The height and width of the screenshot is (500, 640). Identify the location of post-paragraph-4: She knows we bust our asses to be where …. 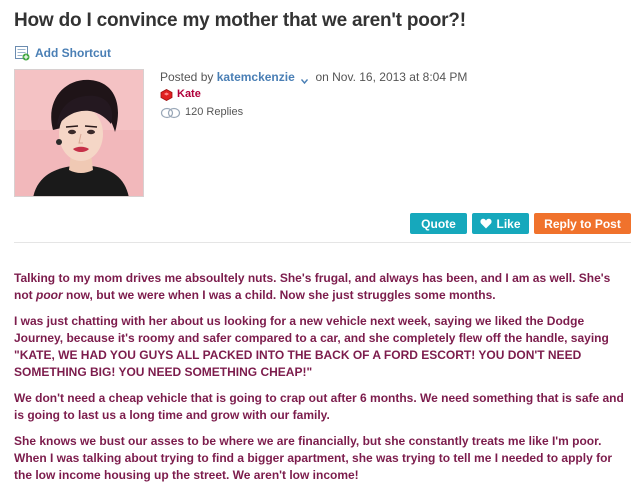
(313, 458).